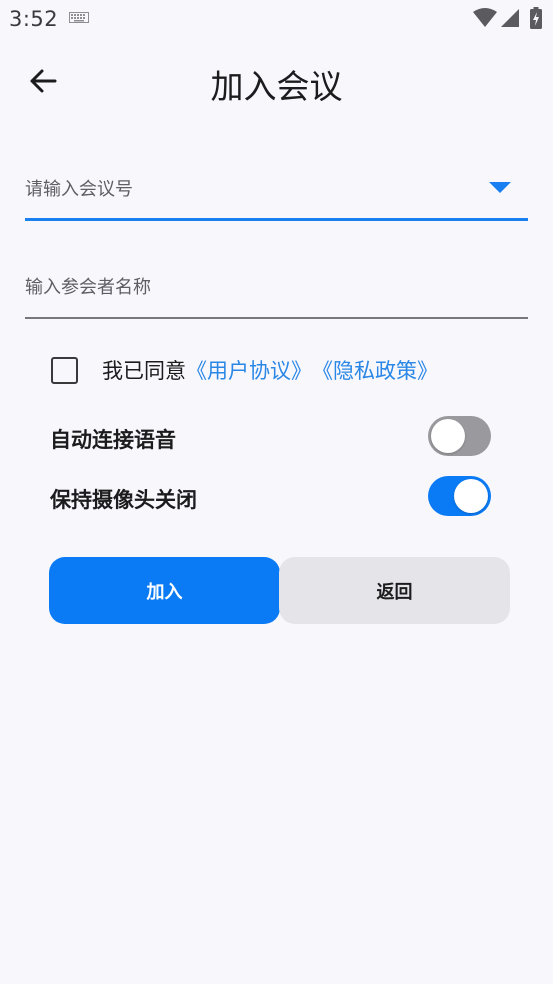  I want to click on status-bar: 3:52, so click(276, 20).